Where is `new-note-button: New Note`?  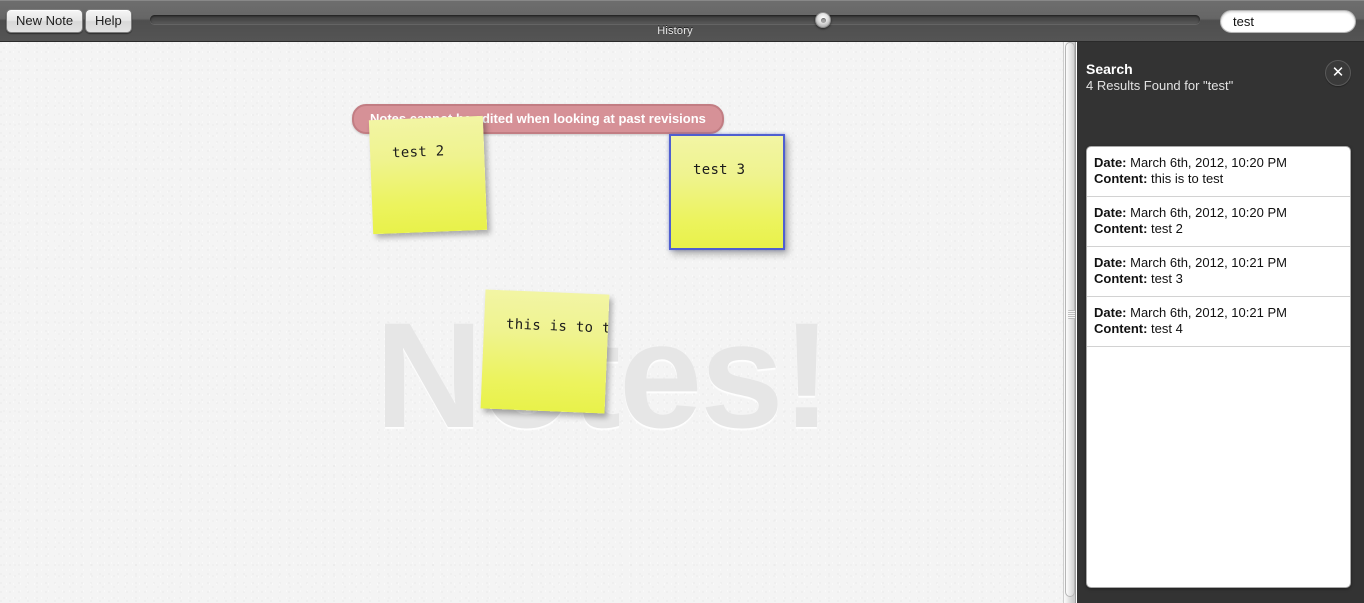
new-note-button: New Note is located at coordinates (45, 21).